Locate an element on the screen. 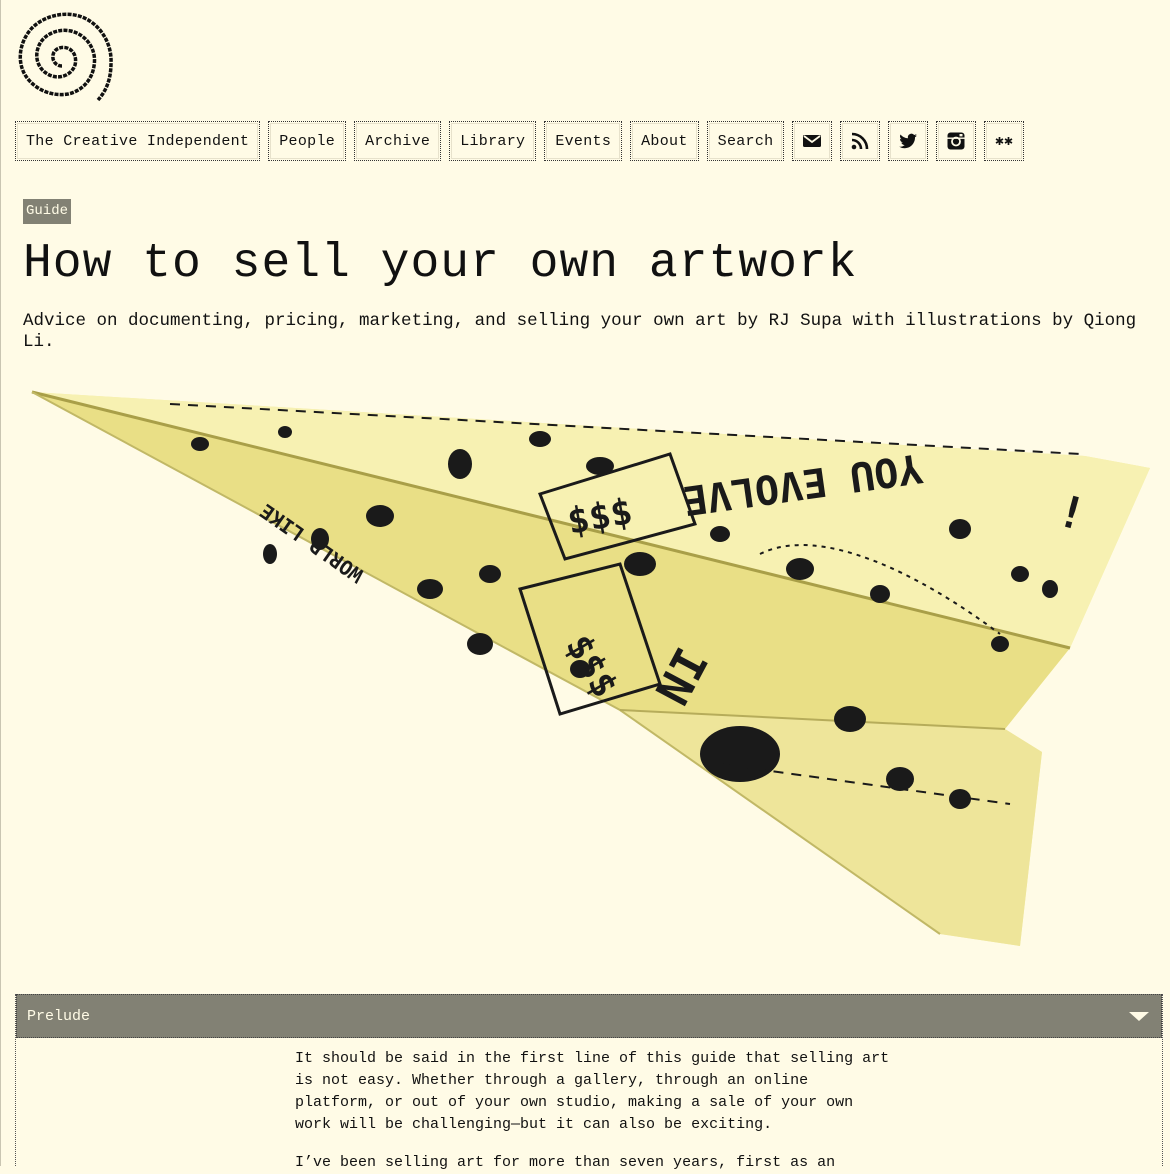 Image resolution: width=1170 pixels, height=1174 pixels. rss-button is located at coordinates (860, 141).